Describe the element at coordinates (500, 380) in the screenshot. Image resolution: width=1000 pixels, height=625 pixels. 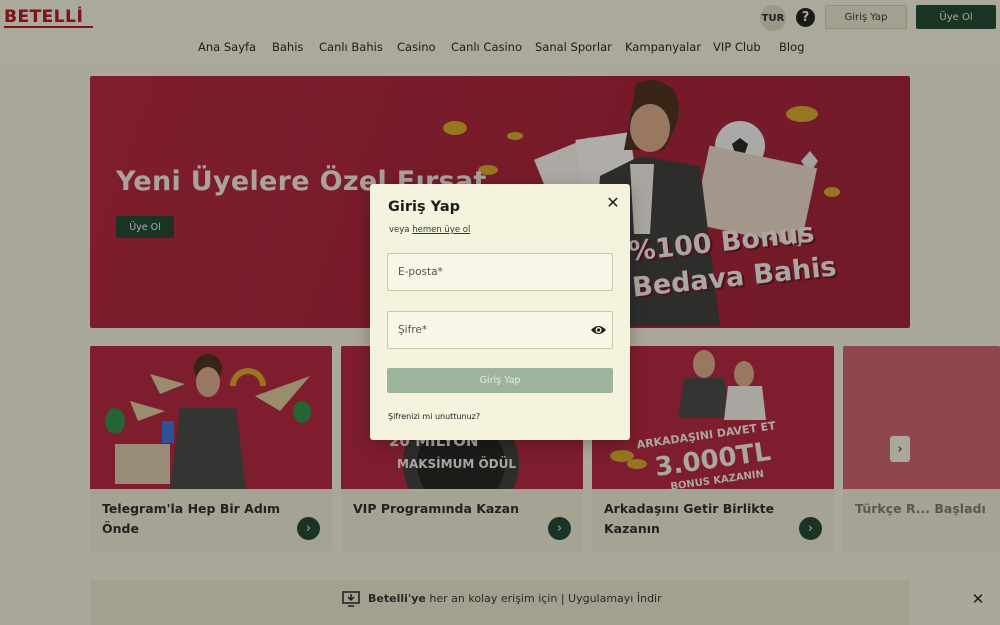
I see `login-submit-button: Giriş Yap` at that location.